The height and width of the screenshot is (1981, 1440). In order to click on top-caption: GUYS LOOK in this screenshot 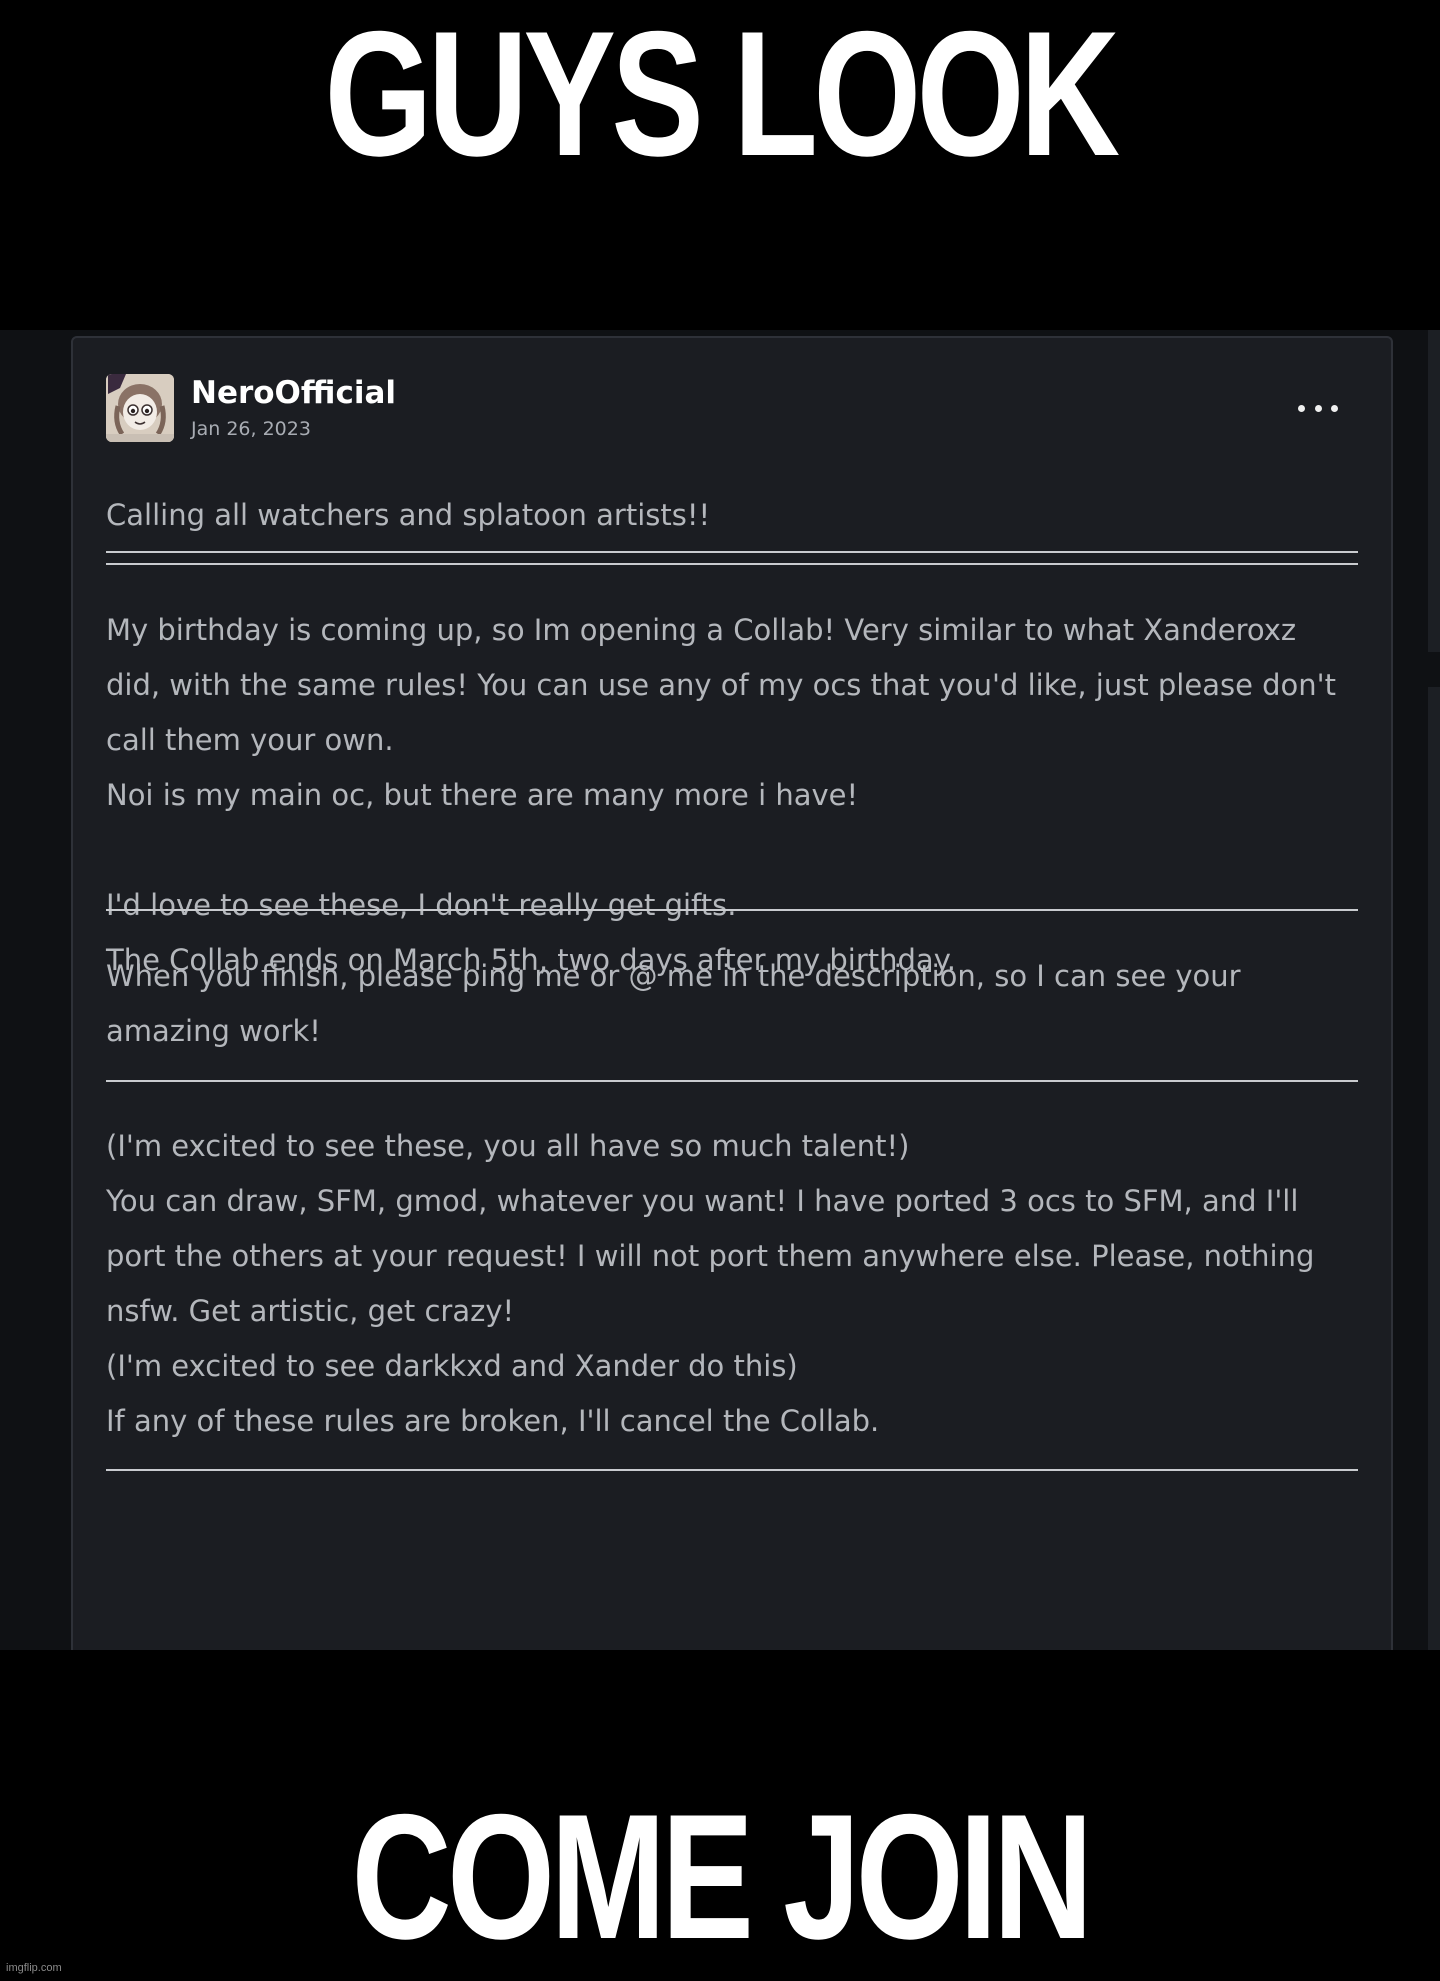, I will do `click(722, 96)`.